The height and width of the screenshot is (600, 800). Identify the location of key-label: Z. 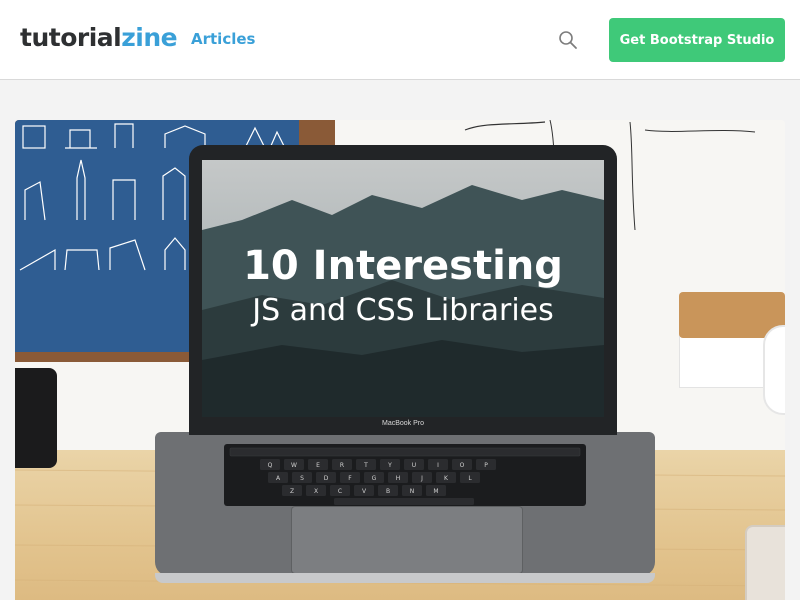
(292, 491).